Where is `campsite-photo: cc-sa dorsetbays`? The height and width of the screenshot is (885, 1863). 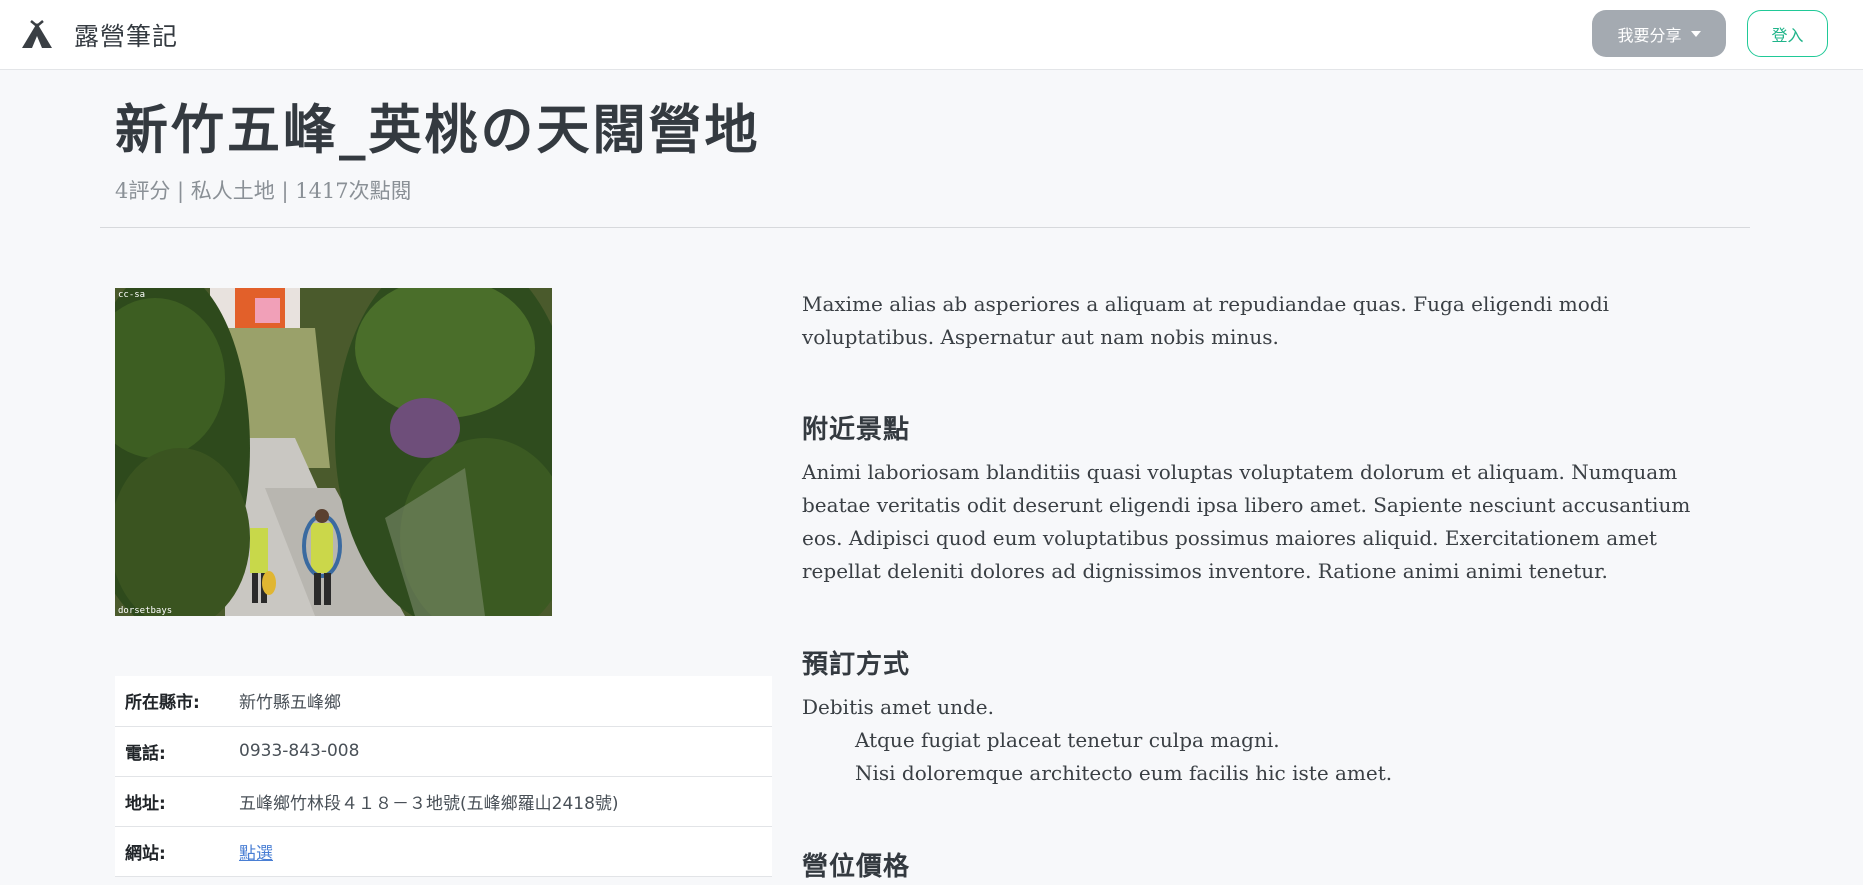 campsite-photo: cc-sa dorsetbays is located at coordinates (333, 452).